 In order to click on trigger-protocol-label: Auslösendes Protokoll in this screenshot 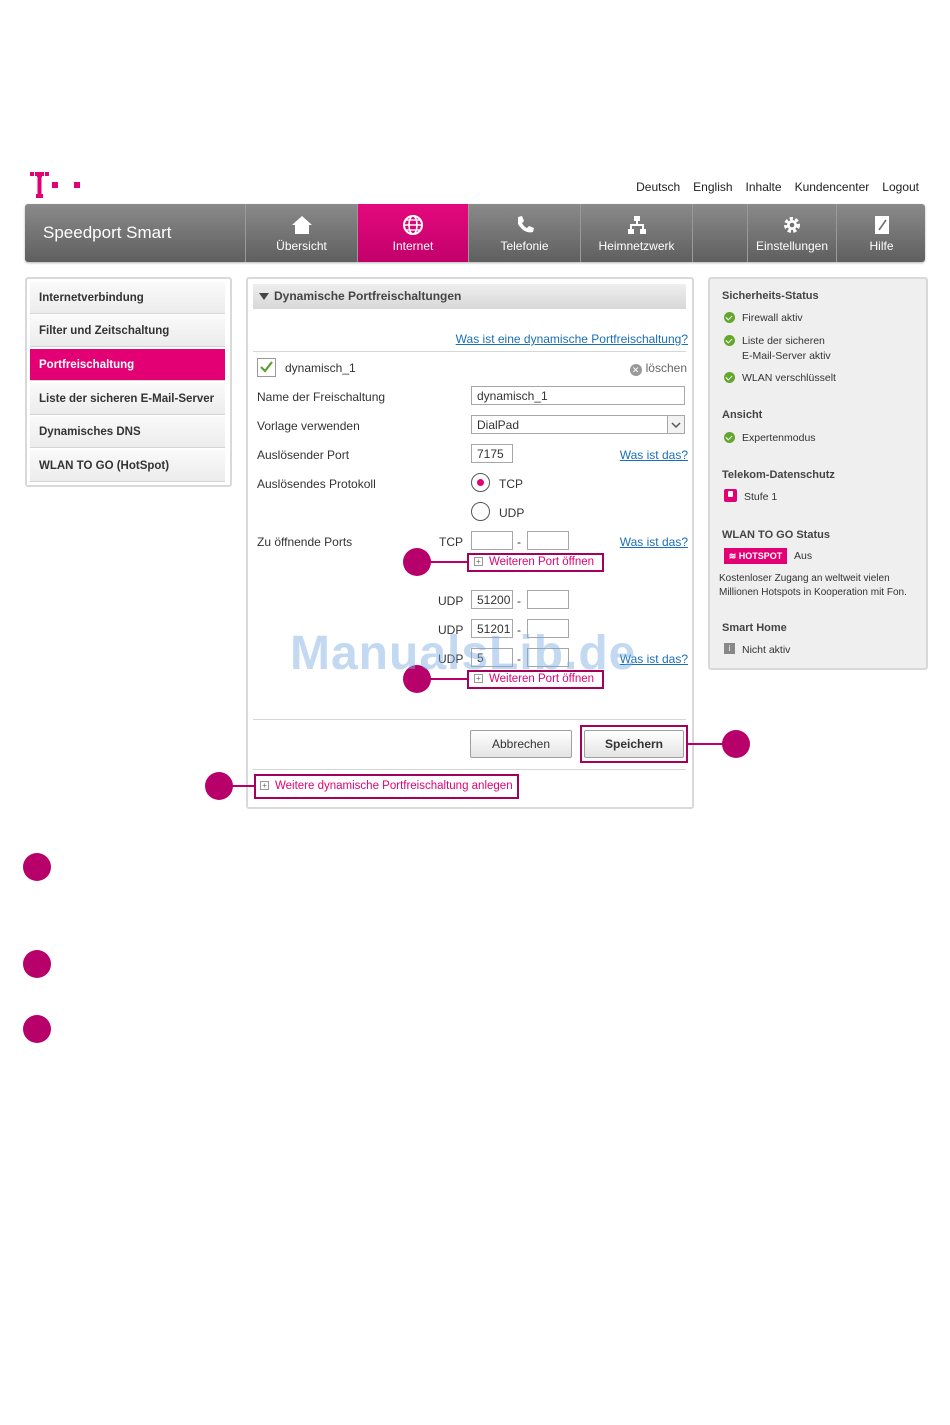, I will do `click(316, 484)`.